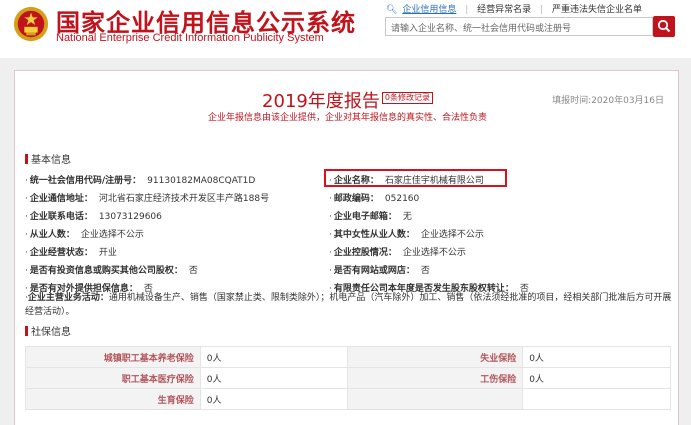 Image resolution: width=691 pixels, height=425 pixels. I want to click on table-cell-label: 职工基本医疗保险, so click(113, 378).